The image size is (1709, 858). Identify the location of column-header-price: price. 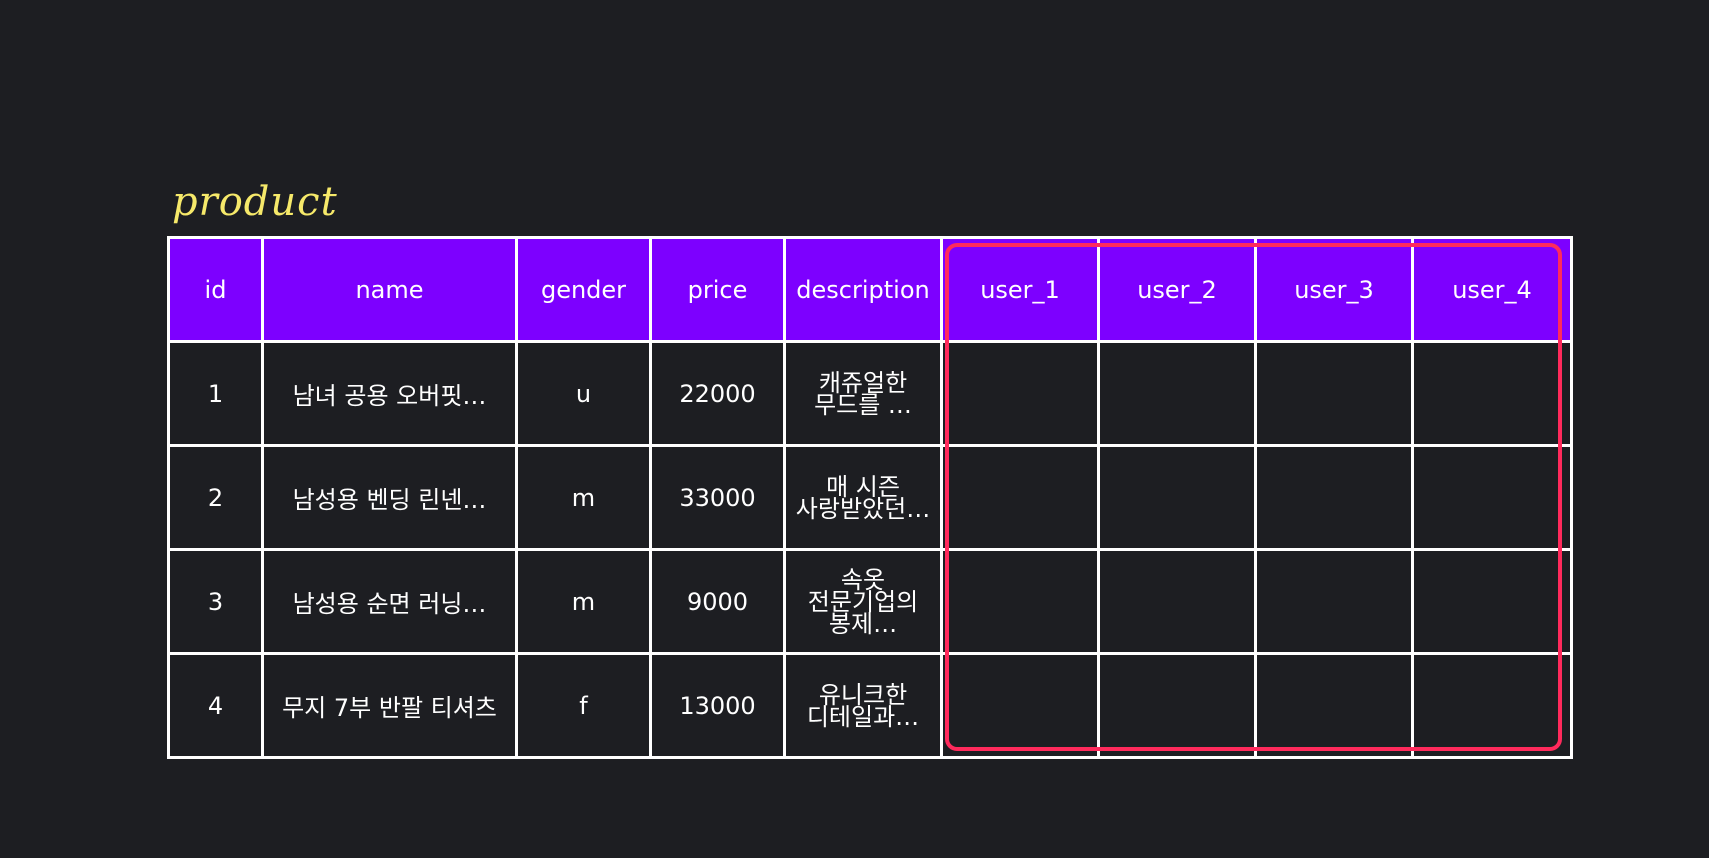
(717, 289).